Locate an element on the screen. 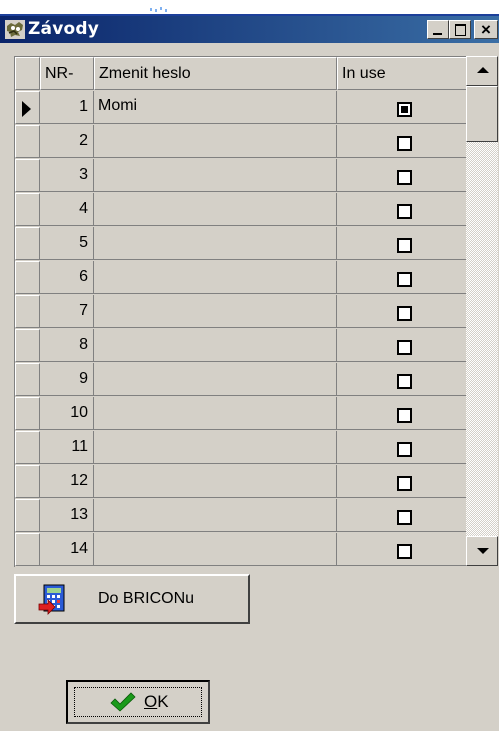  cell-nr: 6 is located at coordinates (67, 277).